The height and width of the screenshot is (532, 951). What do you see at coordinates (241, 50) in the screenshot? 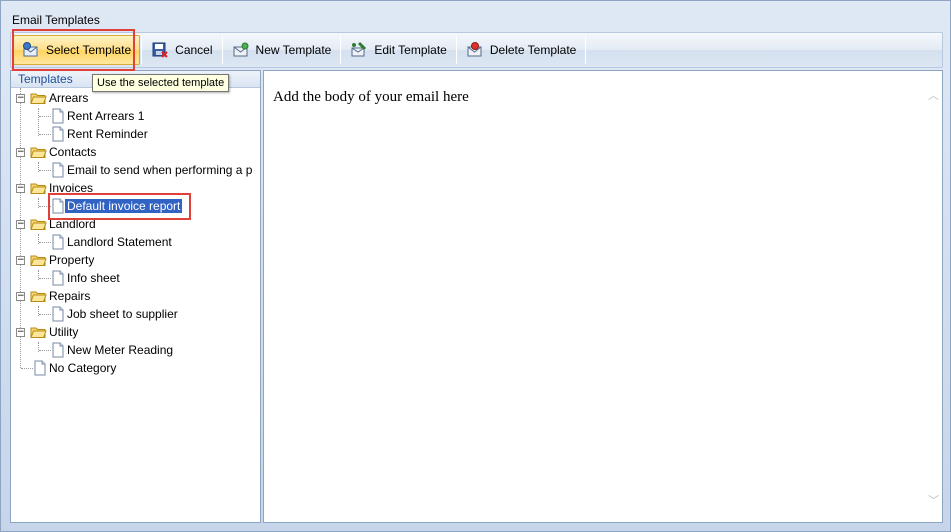
I see `envelope-new-icon` at bounding box center [241, 50].